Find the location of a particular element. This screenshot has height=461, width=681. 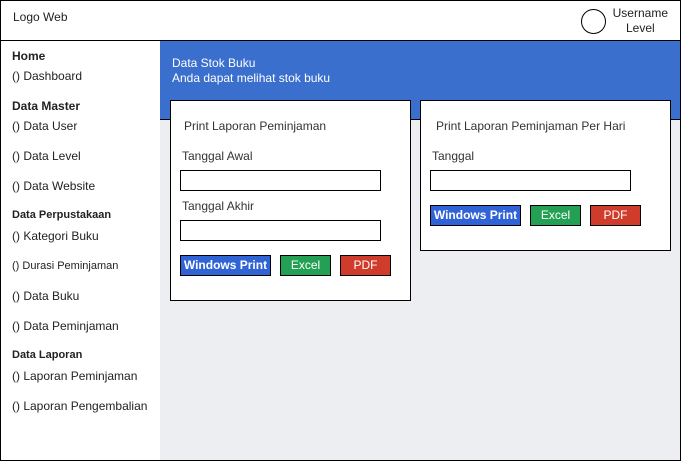

sidebar-item-data-website: () Data Website is located at coordinates (53, 186).